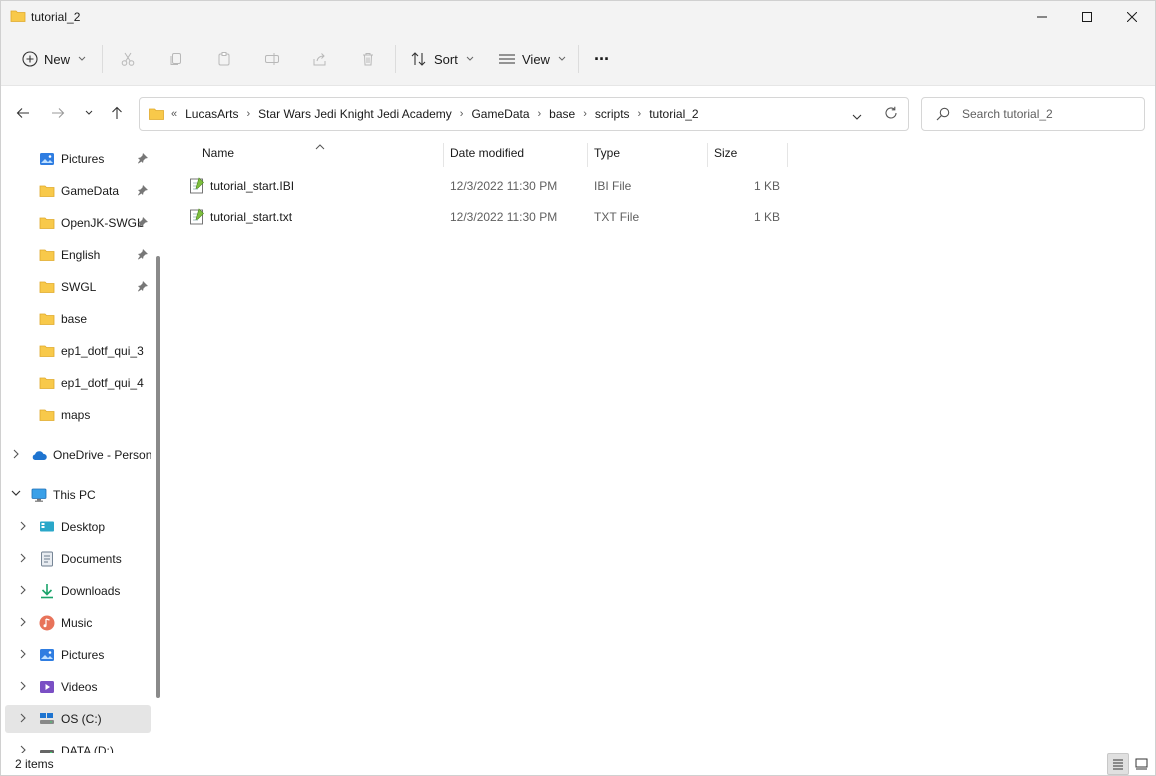 This screenshot has height=776, width=1156. Describe the element at coordinates (102, 351) in the screenshot. I see `sidebar-item-label: ep1_dotf_qui_3` at that location.